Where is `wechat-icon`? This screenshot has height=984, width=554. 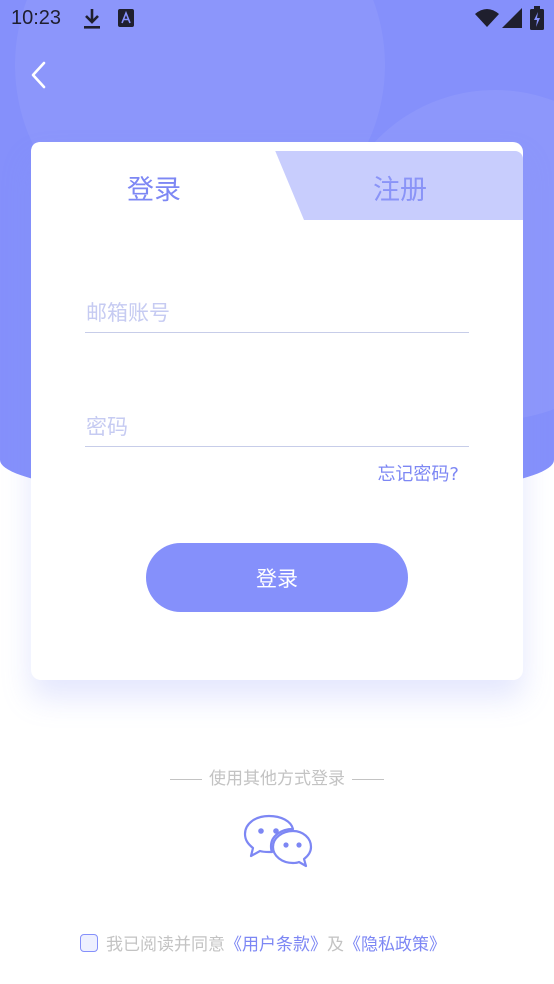
wechat-icon is located at coordinates (278, 841).